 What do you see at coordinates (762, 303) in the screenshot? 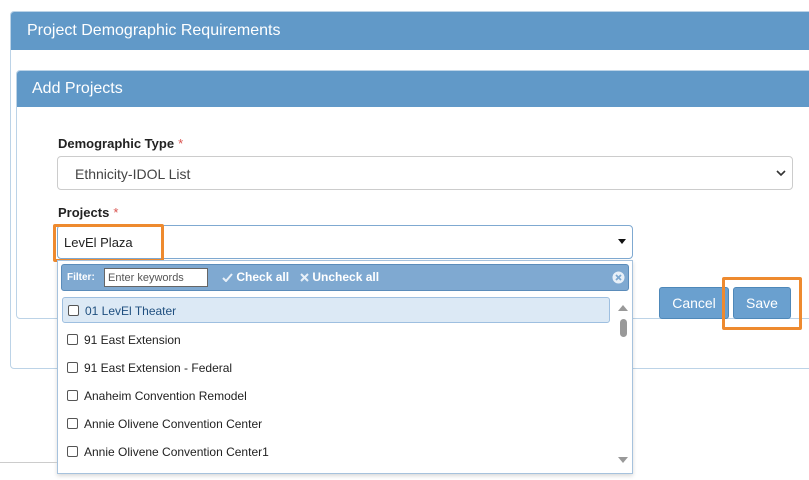
I see `save-button: Save` at bounding box center [762, 303].